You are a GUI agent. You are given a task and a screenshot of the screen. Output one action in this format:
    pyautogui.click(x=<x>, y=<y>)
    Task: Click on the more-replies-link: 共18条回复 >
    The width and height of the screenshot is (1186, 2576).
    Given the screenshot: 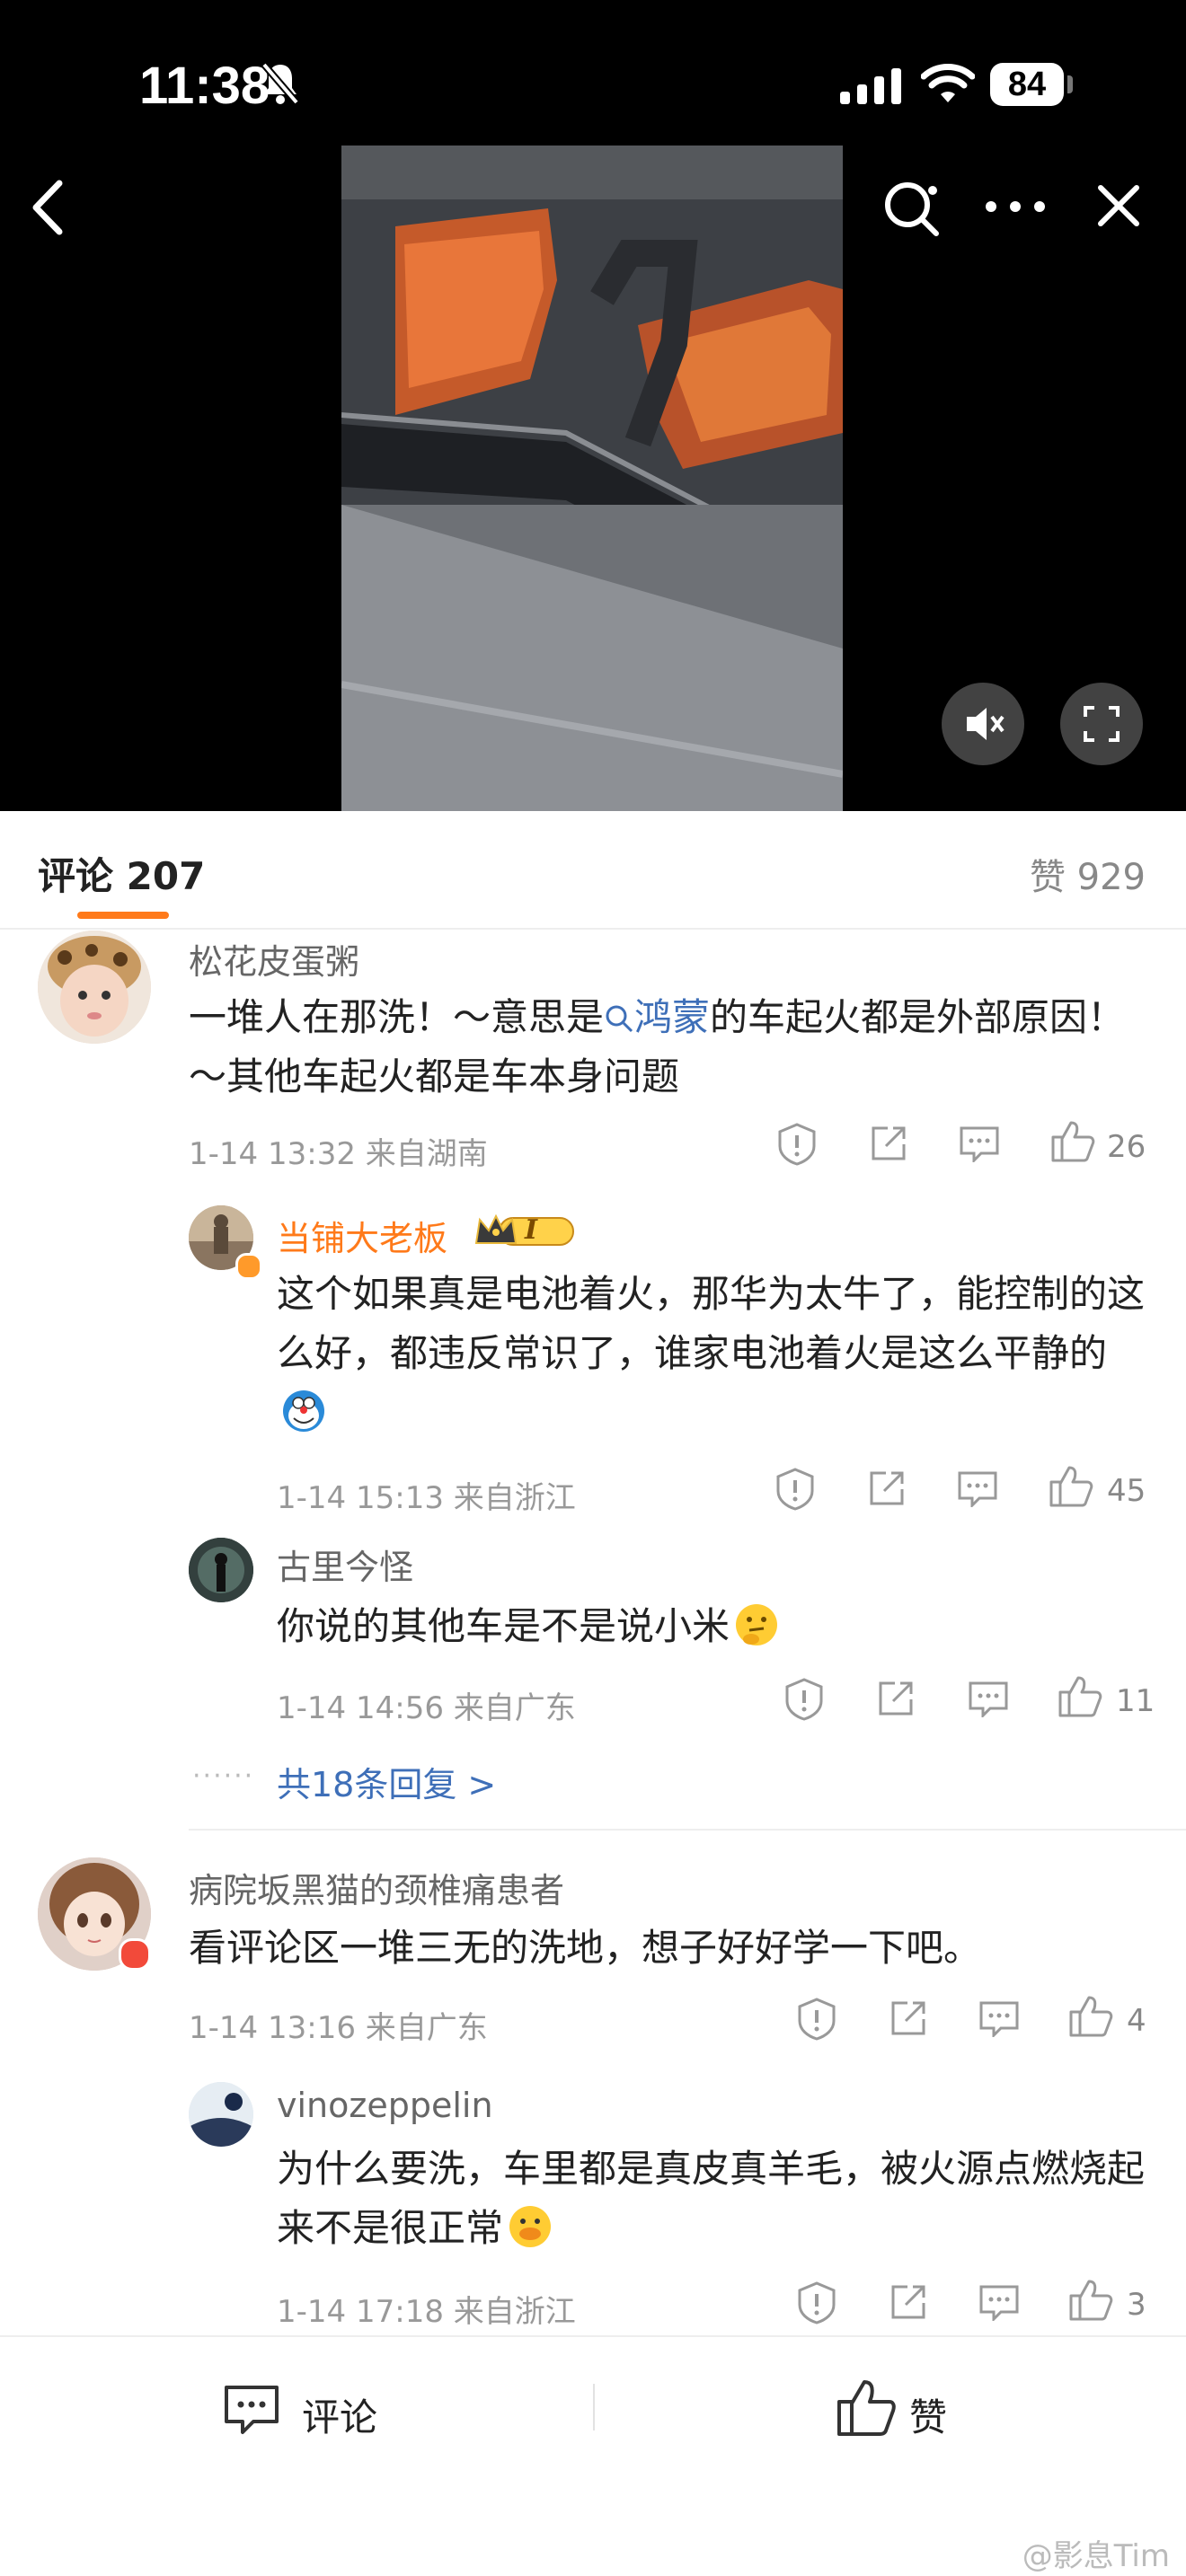 What is the action you would take?
    pyautogui.click(x=386, y=1781)
    